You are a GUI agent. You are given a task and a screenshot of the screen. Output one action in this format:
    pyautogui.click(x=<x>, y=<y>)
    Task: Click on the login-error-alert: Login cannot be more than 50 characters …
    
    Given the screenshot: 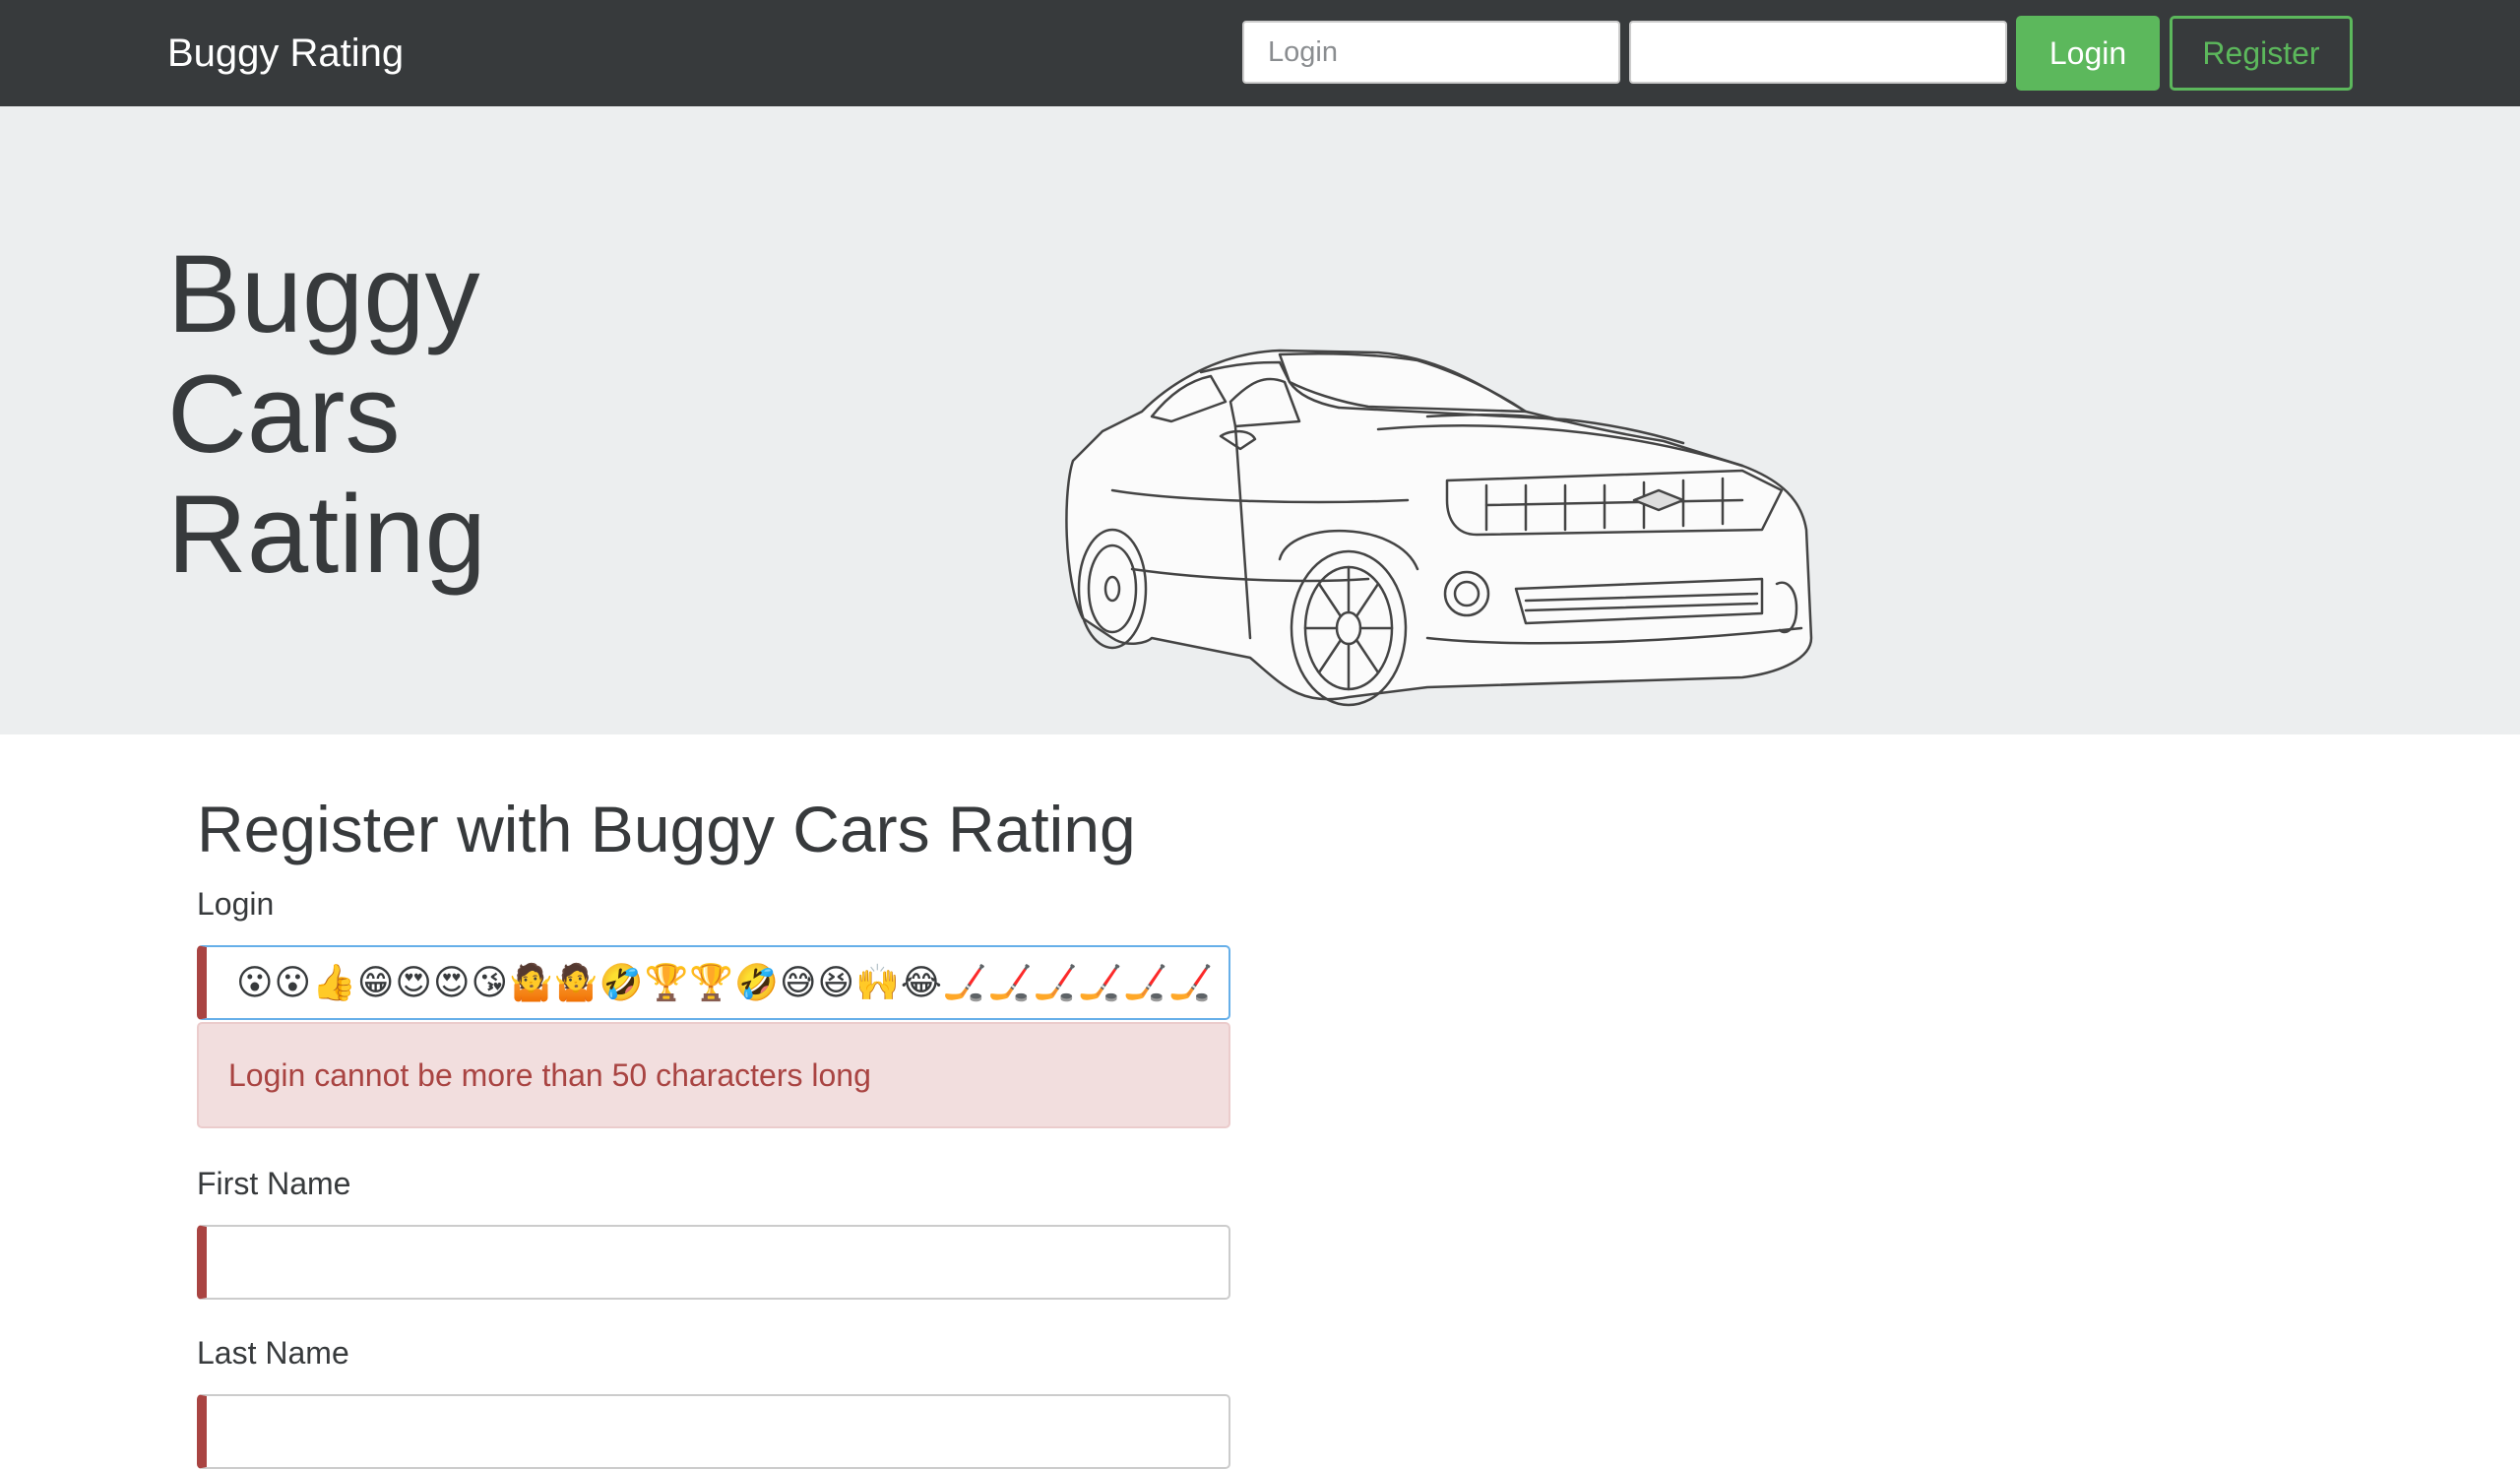 What is the action you would take?
    pyautogui.click(x=713, y=1075)
    